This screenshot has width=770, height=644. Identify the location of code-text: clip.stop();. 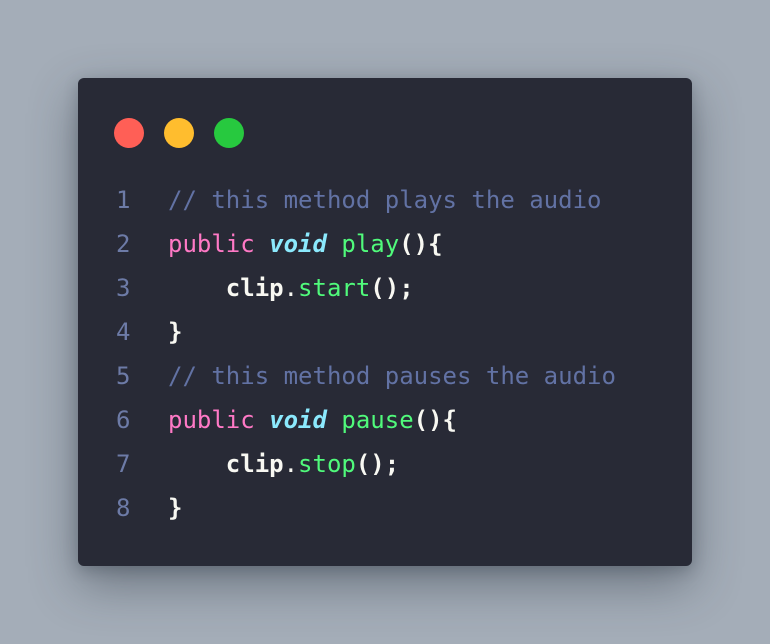
(283, 464).